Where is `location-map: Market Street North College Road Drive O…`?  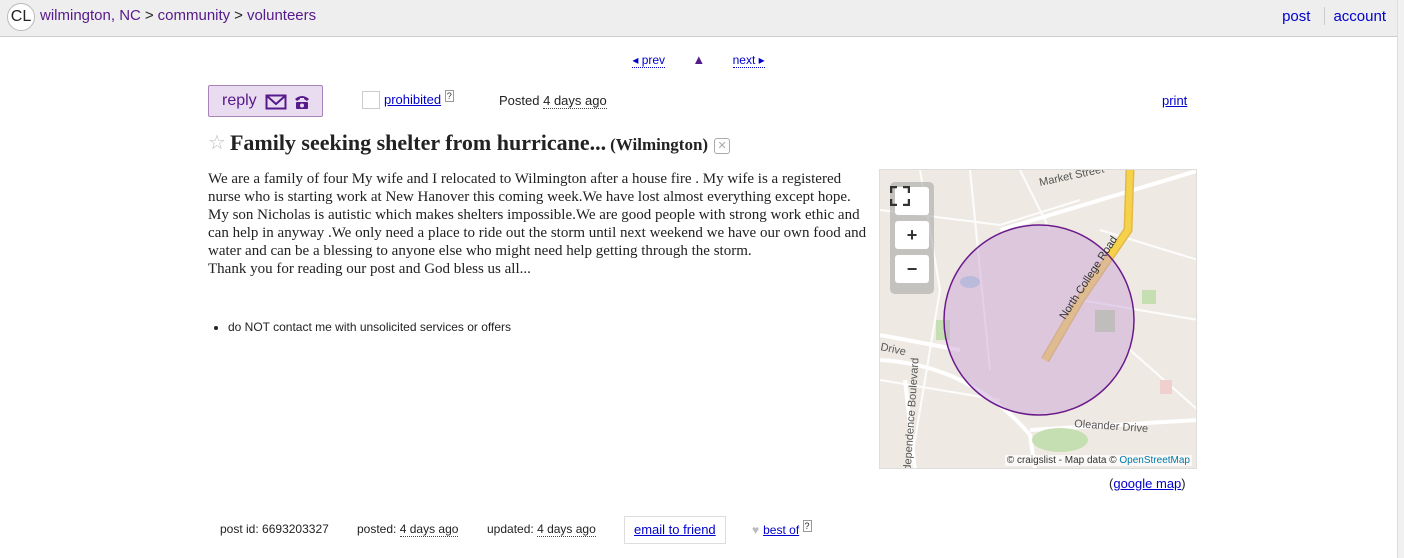 location-map: Market Street North College Road Drive O… is located at coordinates (1038, 319).